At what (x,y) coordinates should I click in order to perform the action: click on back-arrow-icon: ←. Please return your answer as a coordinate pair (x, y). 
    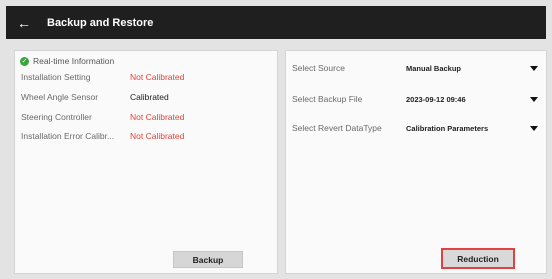
    Looking at the image, I should click on (24, 23).